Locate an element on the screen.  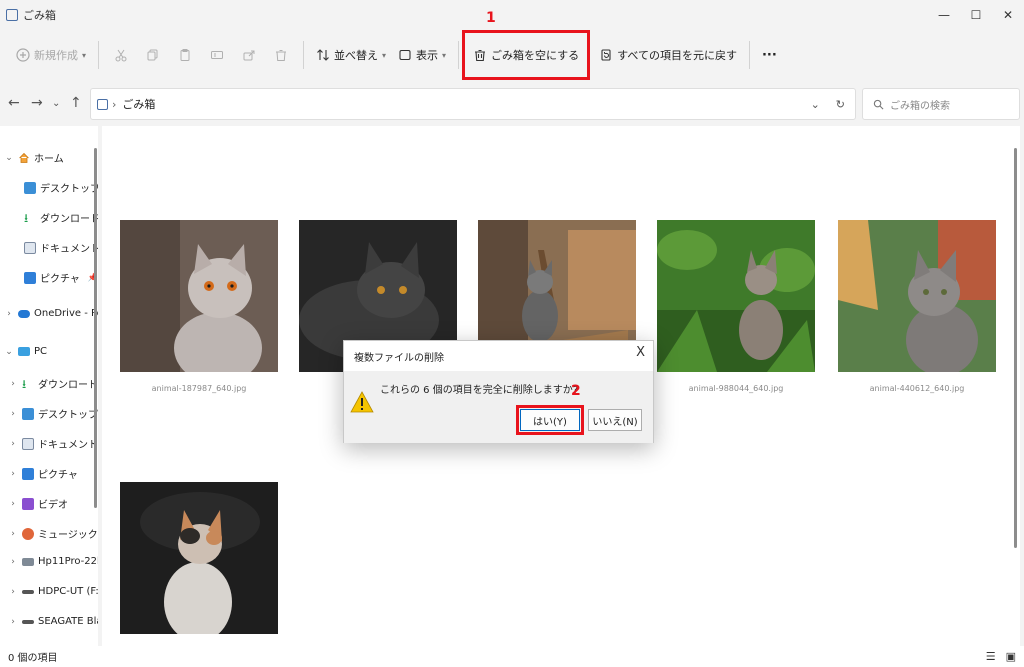
sidebar-item-drive-c: › Hp11Pro-22h2- is located at coordinates (53, 561).